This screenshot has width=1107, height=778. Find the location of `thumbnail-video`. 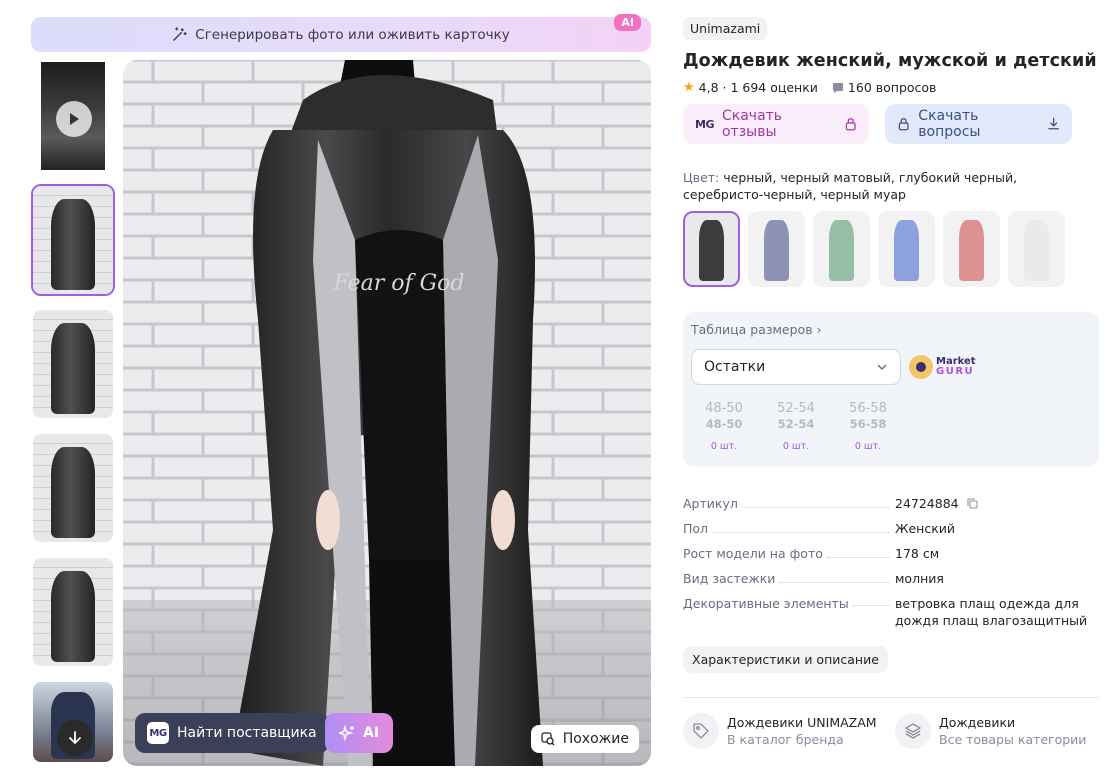

thumbnail-video is located at coordinates (73, 116).